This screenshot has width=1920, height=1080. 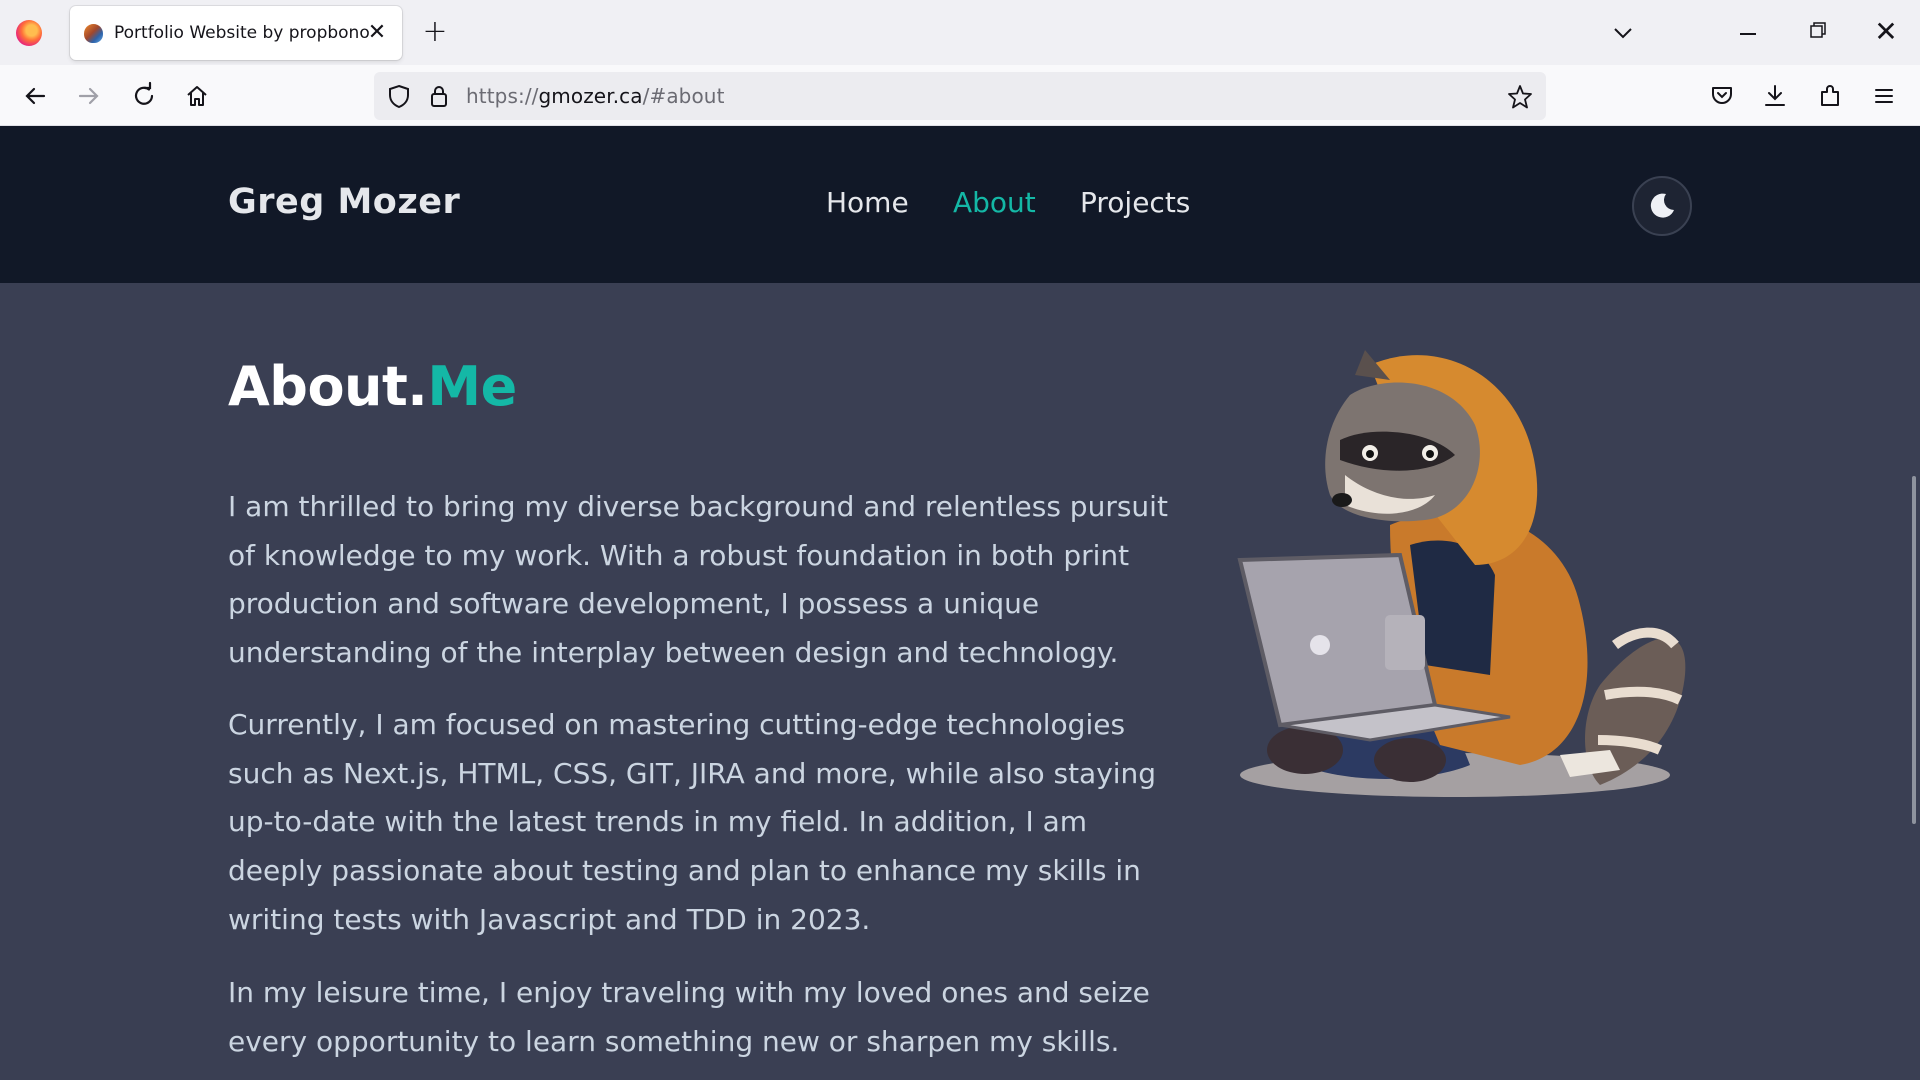 I want to click on window-minimize-icon, so click(x=1748, y=34).